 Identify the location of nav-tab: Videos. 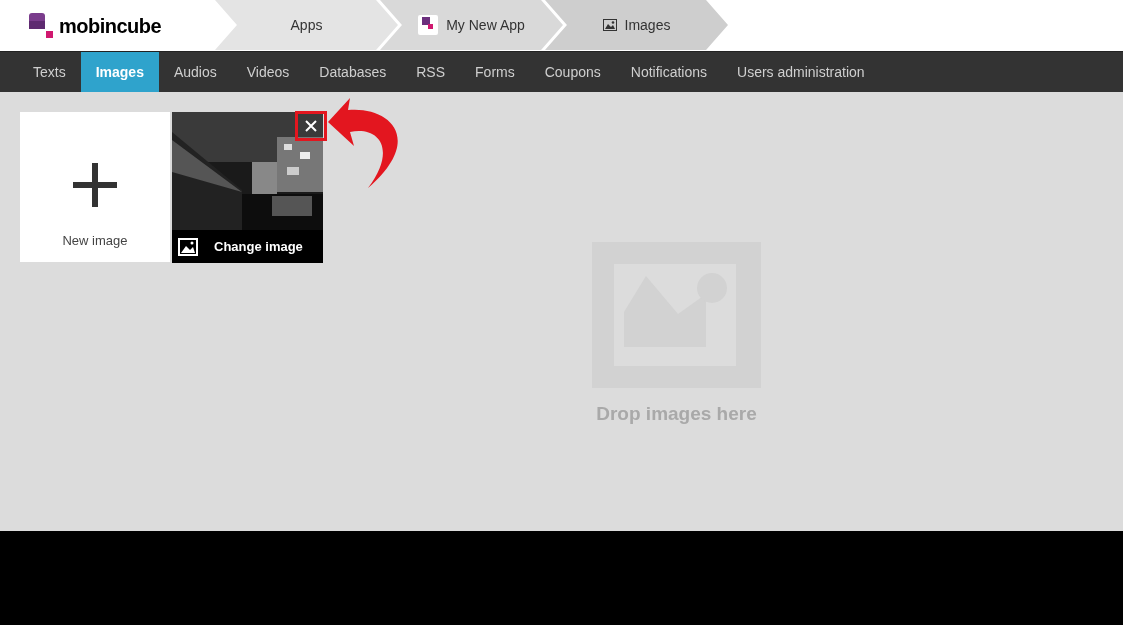
(268, 72).